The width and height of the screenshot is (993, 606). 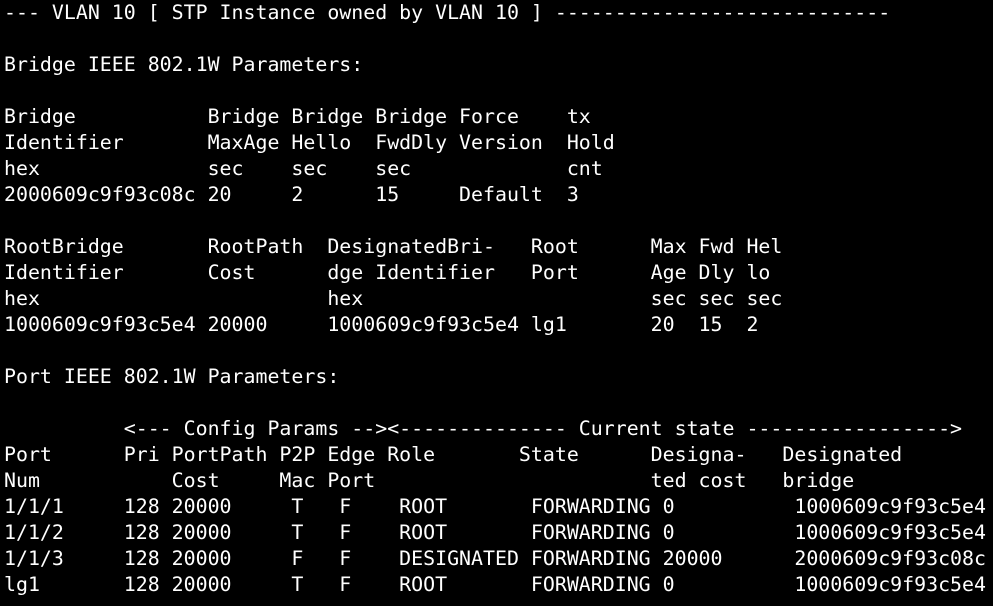 What do you see at coordinates (184, 64) in the screenshot?
I see `bridge-params-title: Bridge IEEE 802.1W Parameters:` at bounding box center [184, 64].